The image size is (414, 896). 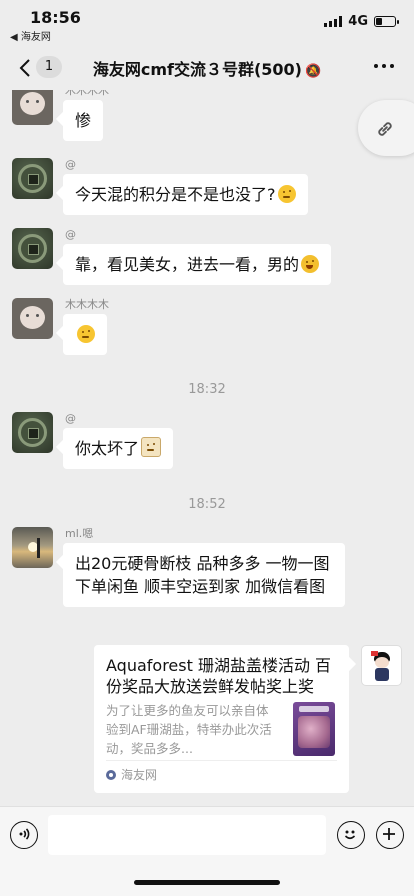 I want to click on source-name: 海友网, so click(x=139, y=775).